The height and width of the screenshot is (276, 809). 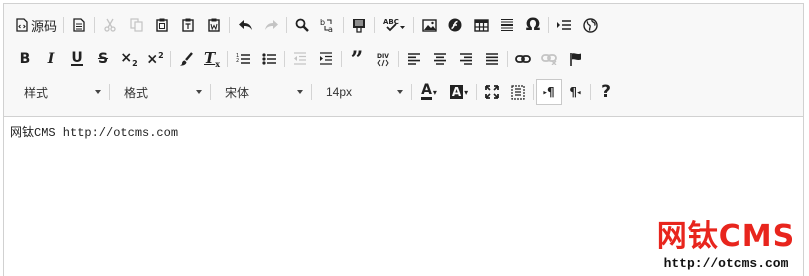 I want to click on copy-button, so click(x=136, y=25).